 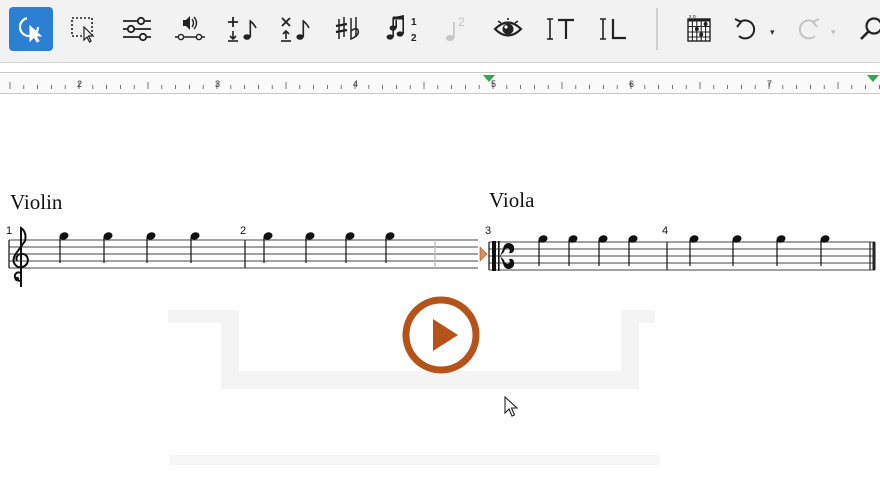 I want to click on voice-2-tool-button: 2, so click(x=455, y=29).